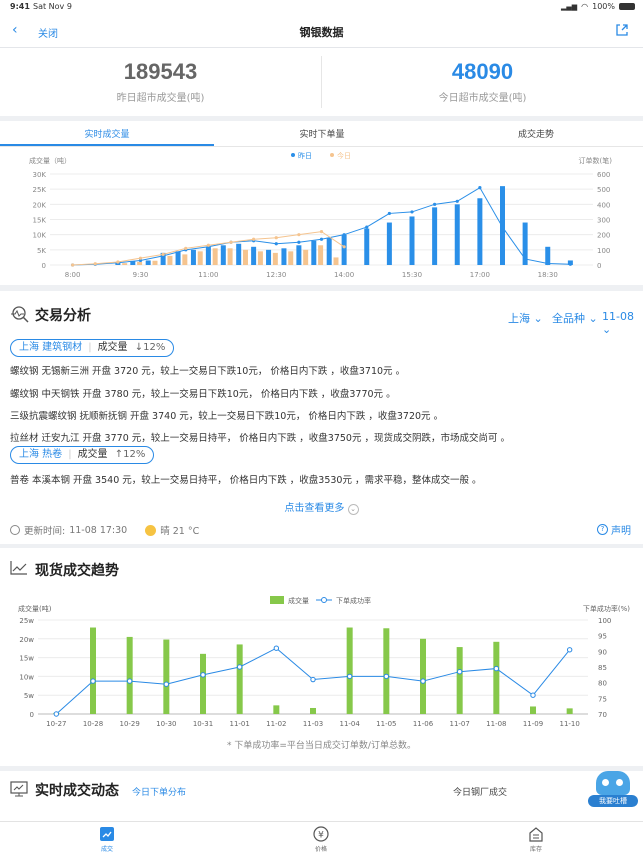  I want to click on mascot-icon, so click(613, 783).